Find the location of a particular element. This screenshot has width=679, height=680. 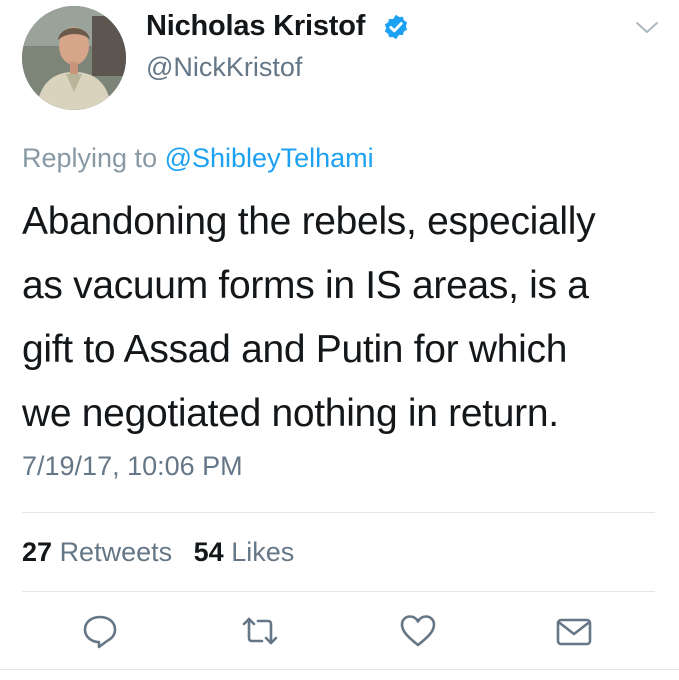

retweet-icon is located at coordinates (260, 631).